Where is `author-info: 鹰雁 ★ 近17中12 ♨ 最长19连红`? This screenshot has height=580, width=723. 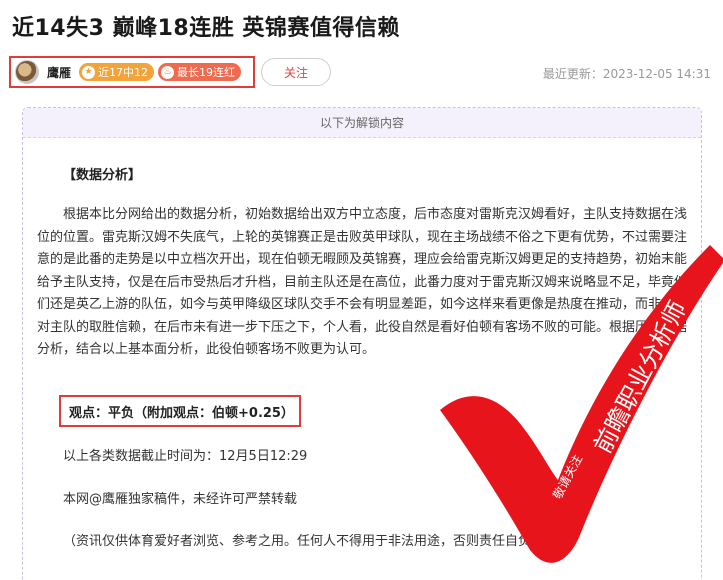 author-info: 鹰雁 ★ 近17中12 ♨ 最长19连红 is located at coordinates (132, 72).